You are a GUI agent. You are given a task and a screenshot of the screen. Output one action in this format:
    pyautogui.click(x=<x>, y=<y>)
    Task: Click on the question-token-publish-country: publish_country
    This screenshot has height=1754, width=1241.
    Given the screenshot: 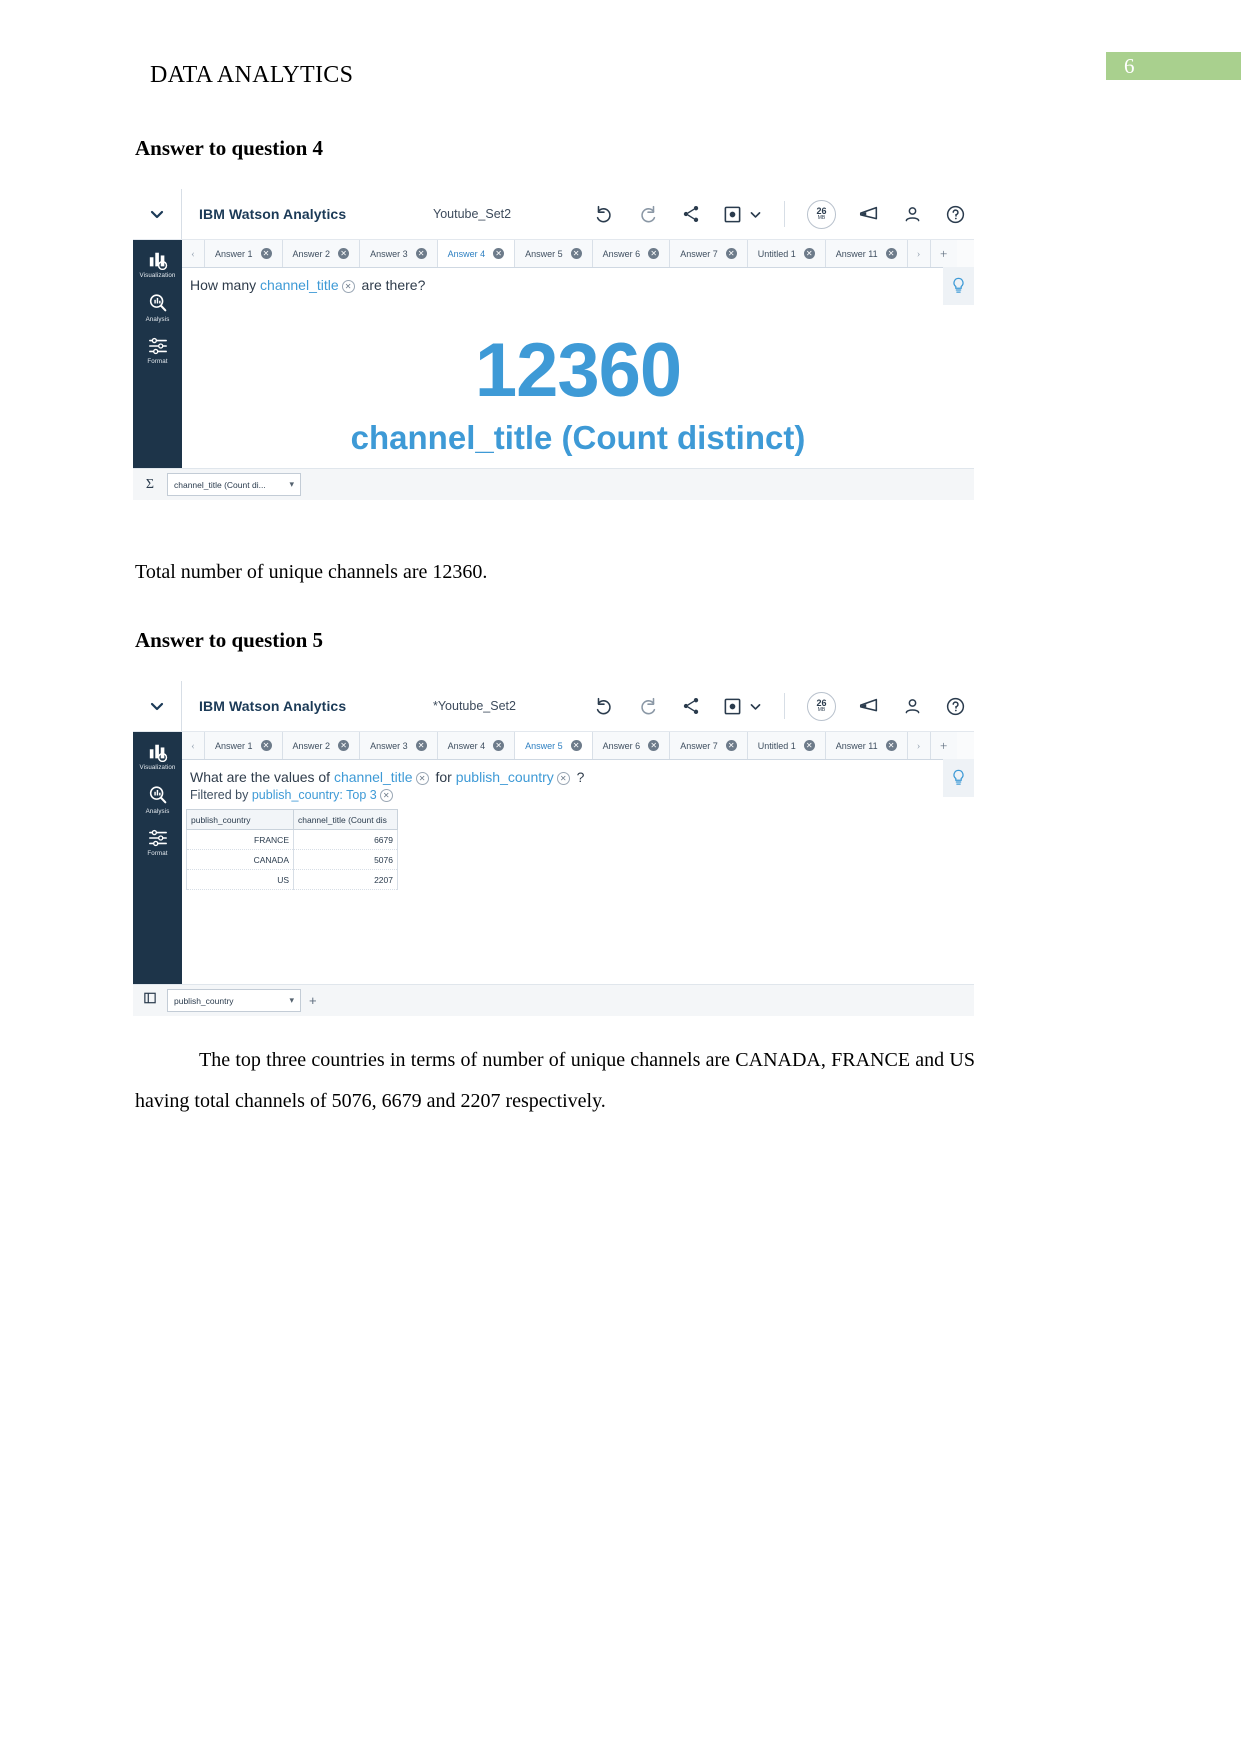 What is the action you would take?
    pyautogui.click(x=505, y=777)
    